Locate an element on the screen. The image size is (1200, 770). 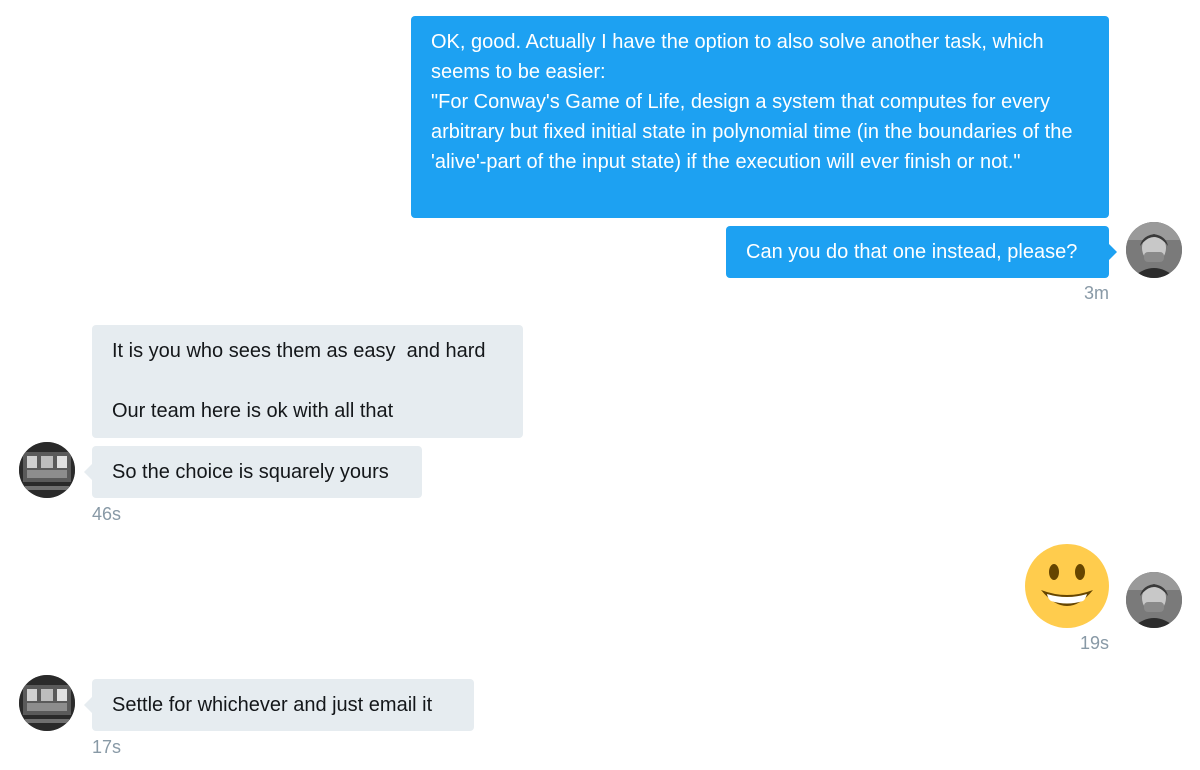
timestamp: 3m is located at coordinates (1096, 293).